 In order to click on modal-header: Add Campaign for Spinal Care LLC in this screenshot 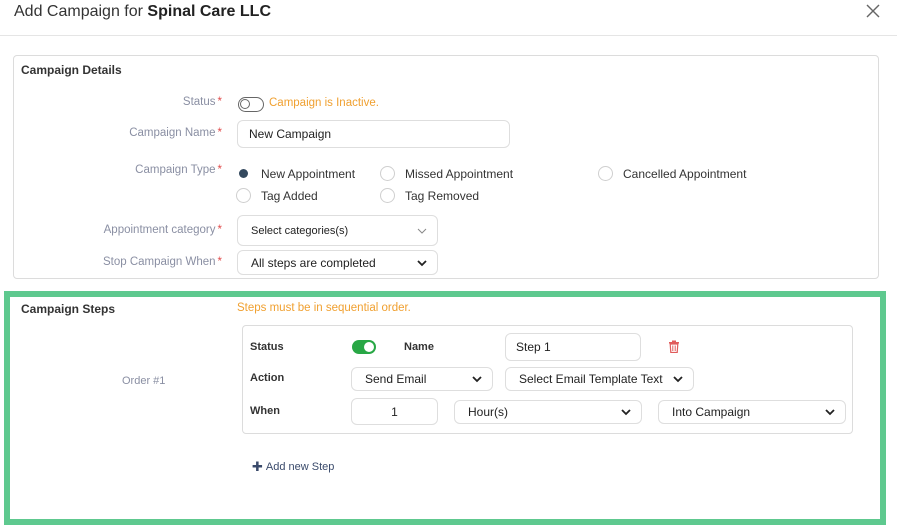, I will do `click(448, 18)`.